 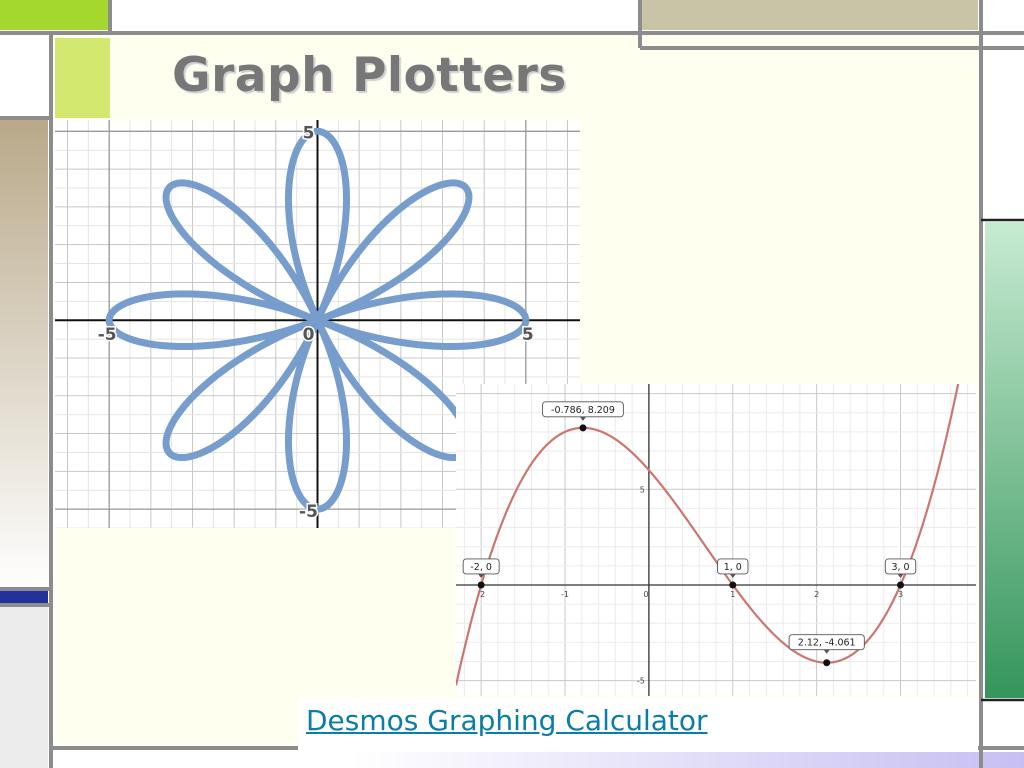 I want to click on left-gray-bar, so click(x=24, y=687).